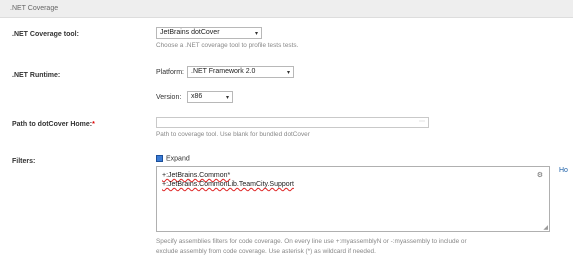  Describe the element at coordinates (540, 175) in the screenshot. I see `gear-icon: ⚙` at that location.